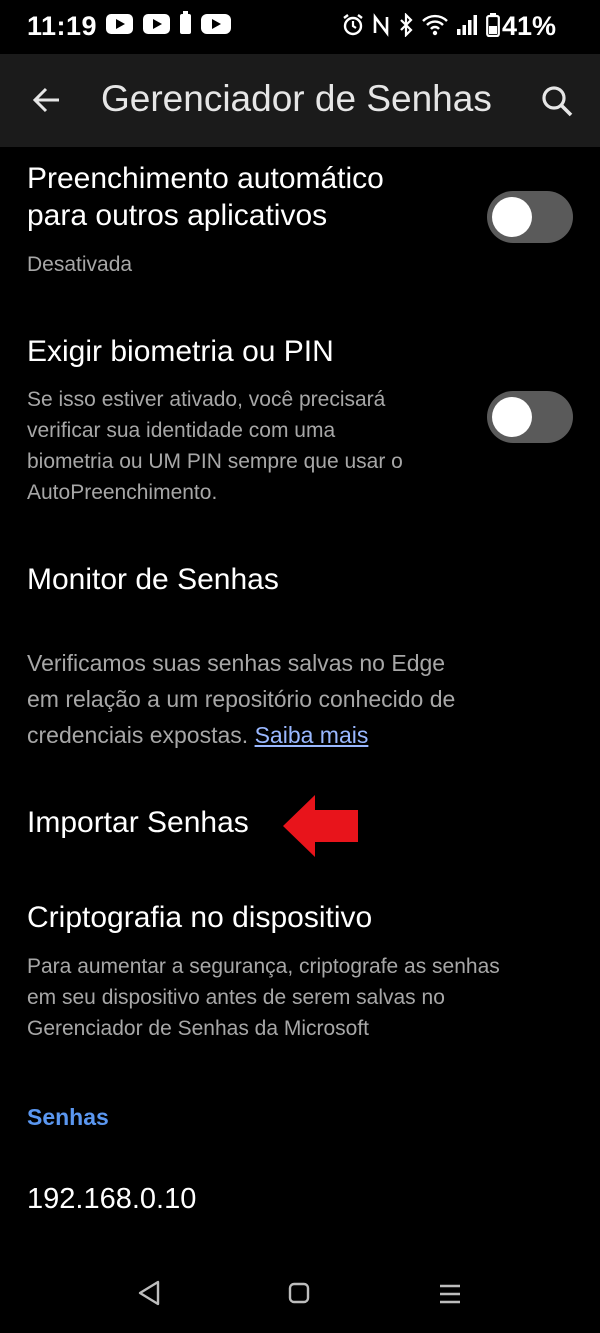 The image size is (600, 1333). I want to click on biometric-toggle, so click(530, 417).